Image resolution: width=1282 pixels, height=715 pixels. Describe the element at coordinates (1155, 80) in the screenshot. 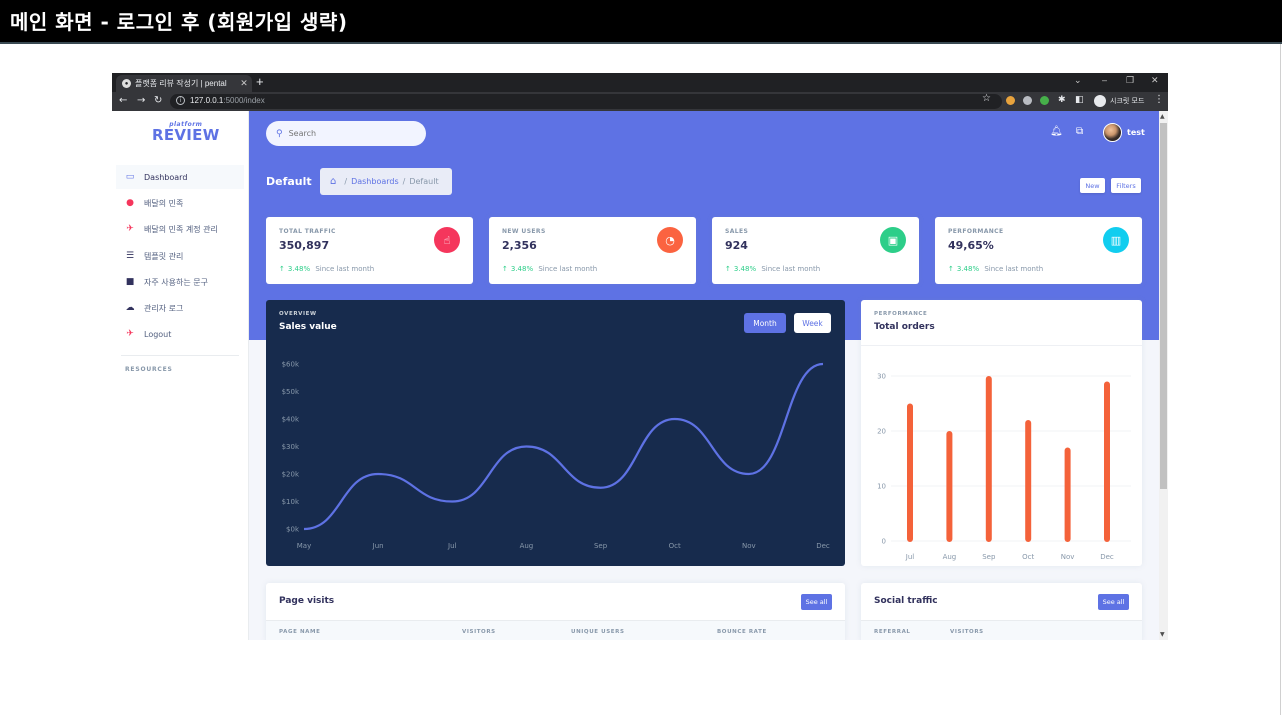

I see `window-close-icon: ✕` at that location.